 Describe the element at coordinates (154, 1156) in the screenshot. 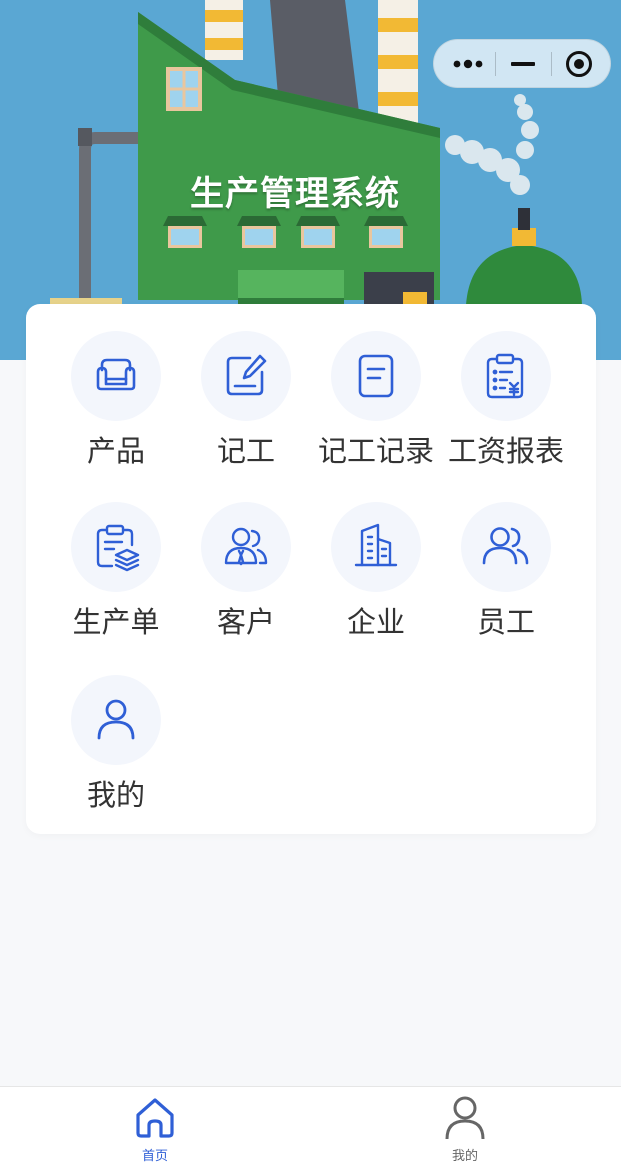

I see `tab-label: 首页` at that location.